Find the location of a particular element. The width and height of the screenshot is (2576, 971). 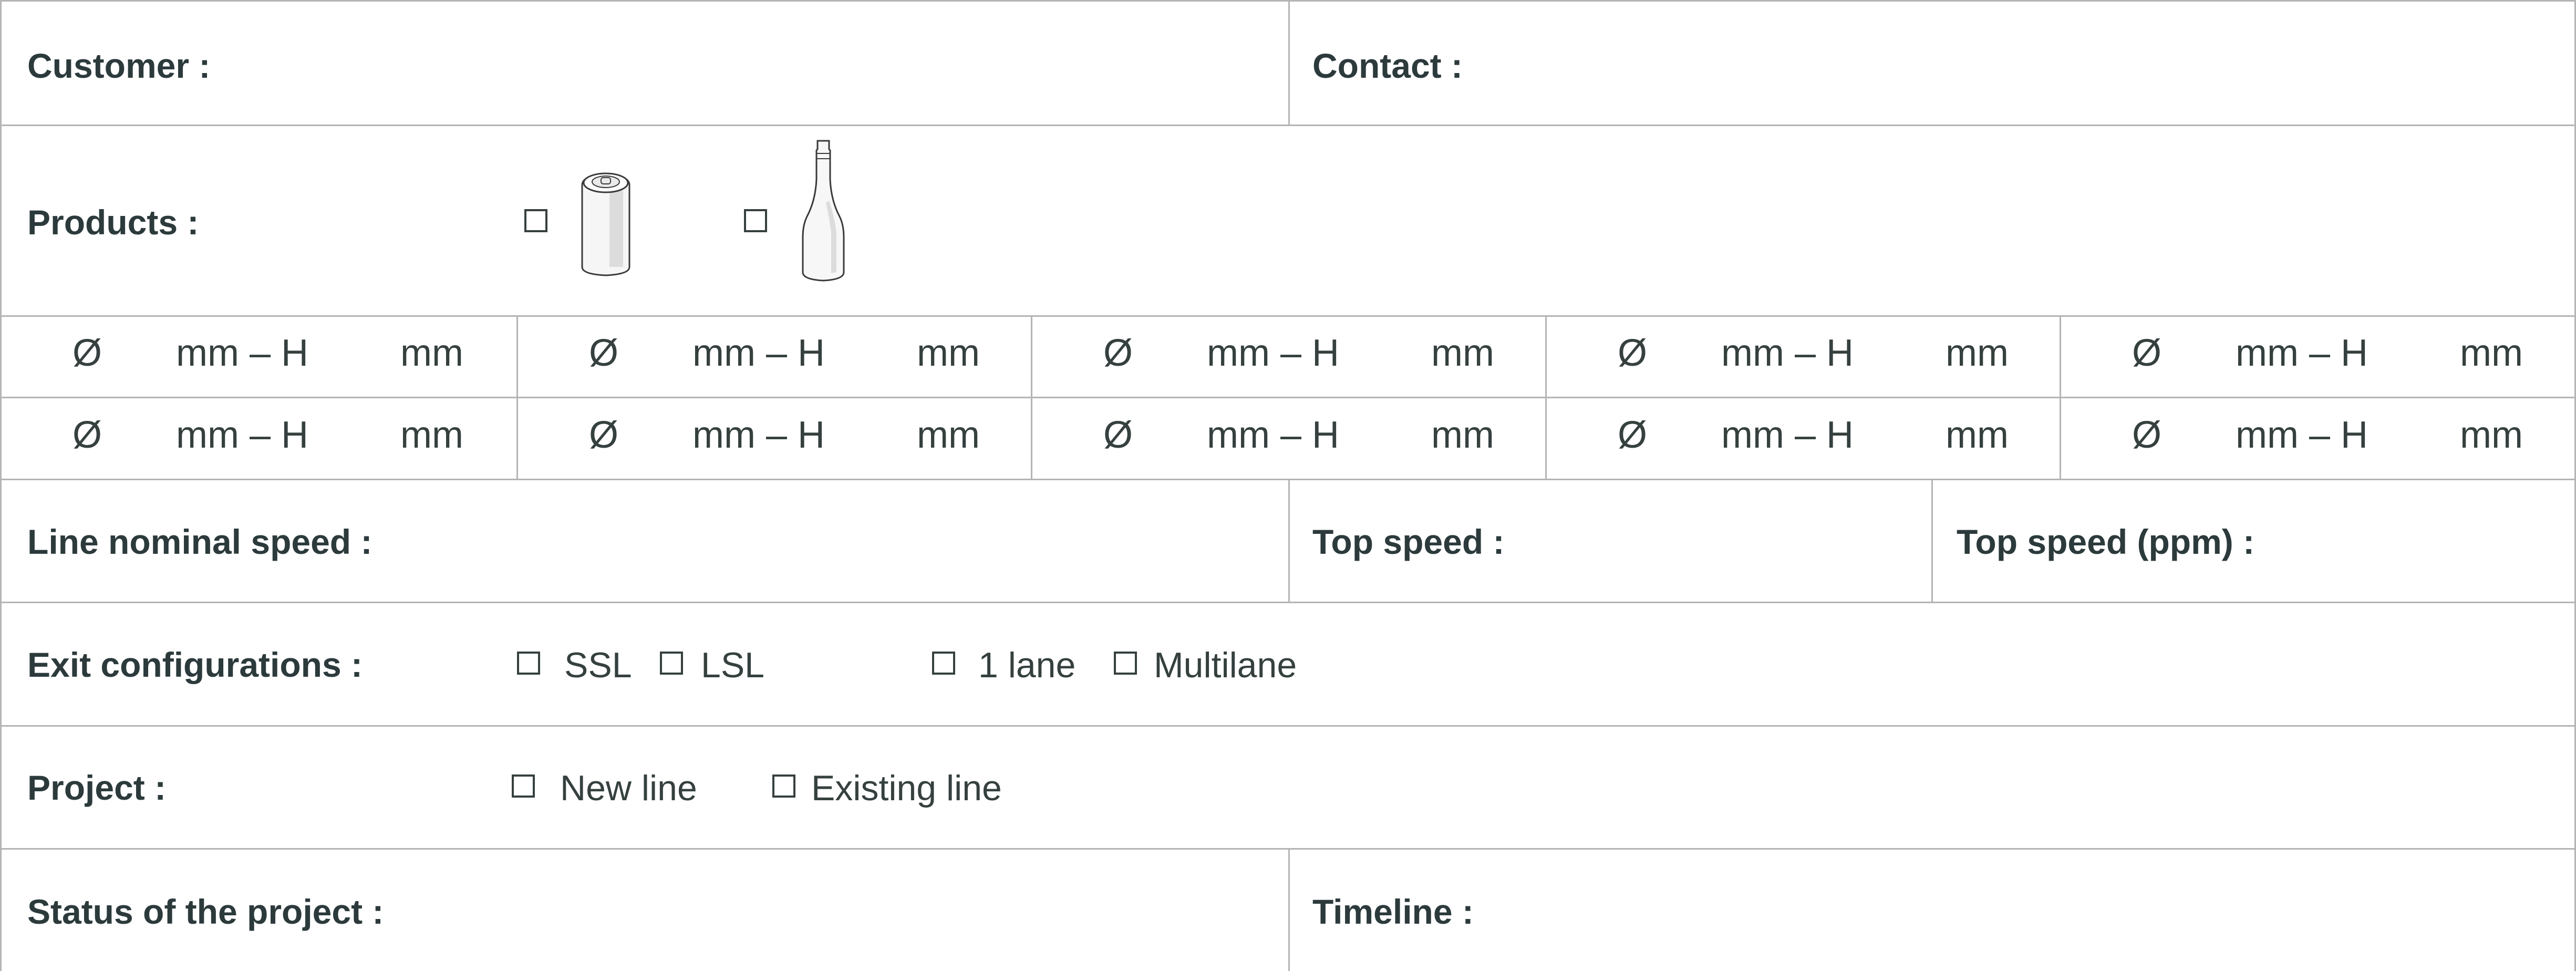

customer-label: Customer : is located at coordinates (119, 65).